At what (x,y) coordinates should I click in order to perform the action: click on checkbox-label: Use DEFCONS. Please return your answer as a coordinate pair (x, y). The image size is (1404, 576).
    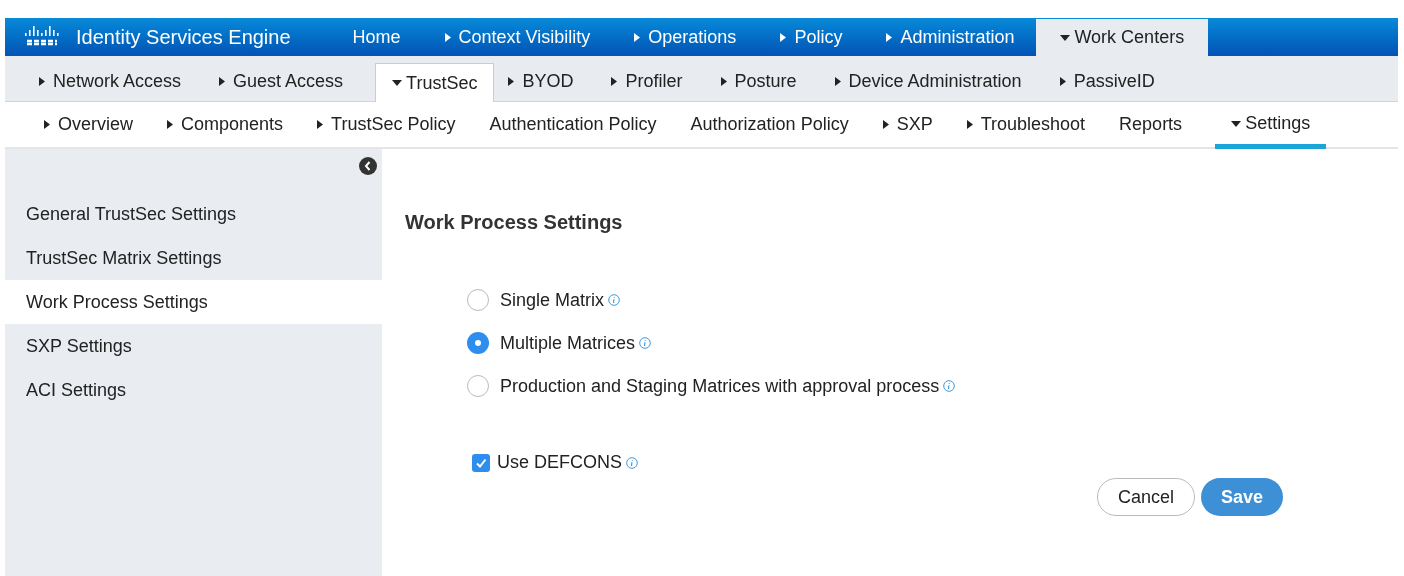
    Looking at the image, I should click on (559, 462).